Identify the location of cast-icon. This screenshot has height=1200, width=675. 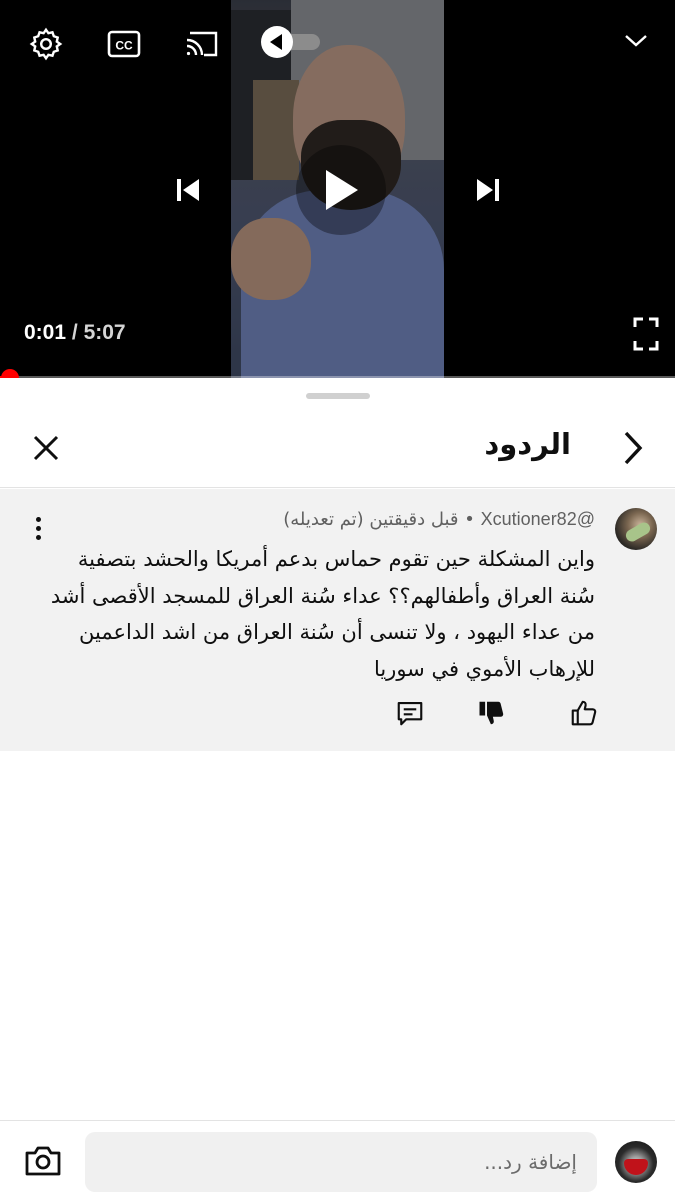
(202, 44).